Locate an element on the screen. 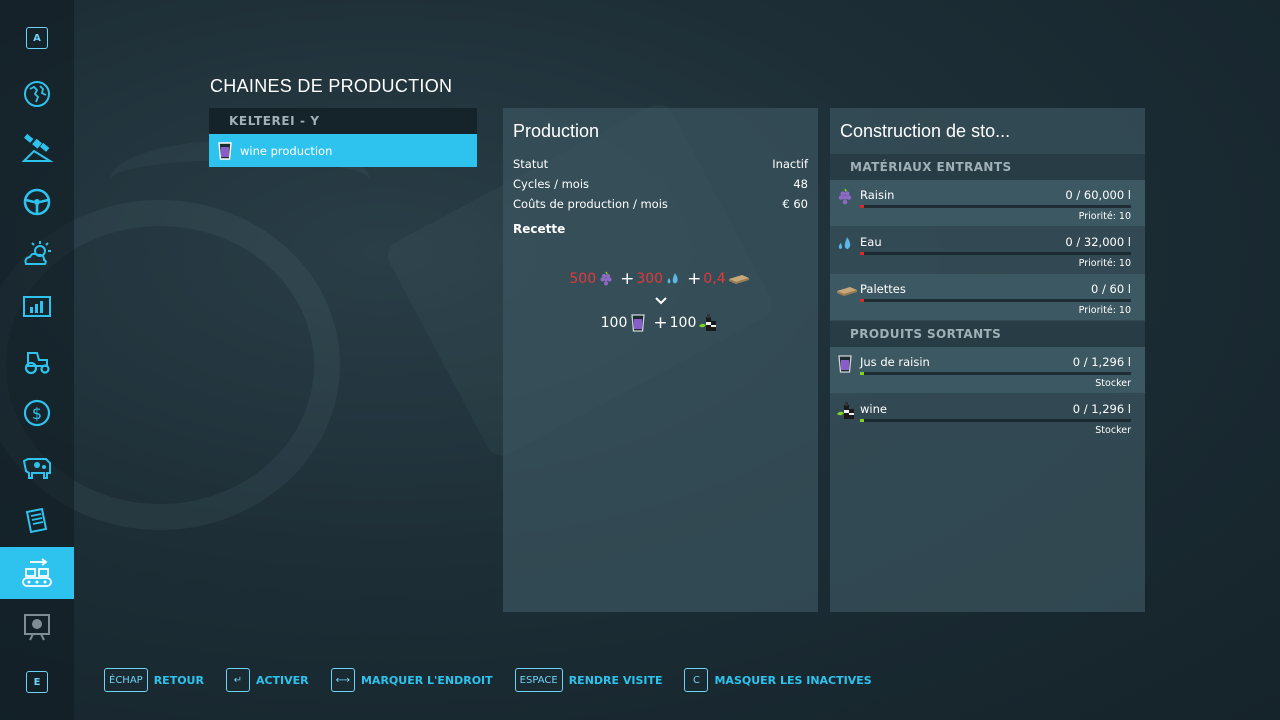 The height and width of the screenshot is (720, 1280). key-hotspot: ⟷ is located at coordinates (342, 680).